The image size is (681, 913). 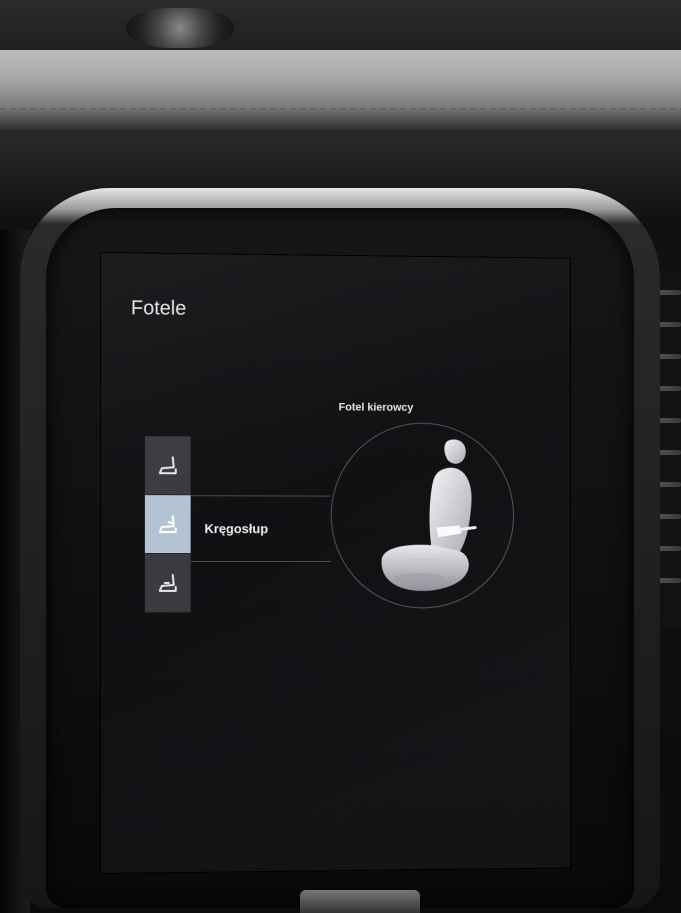 I want to click on speaker-grille, so click(x=180, y=28).